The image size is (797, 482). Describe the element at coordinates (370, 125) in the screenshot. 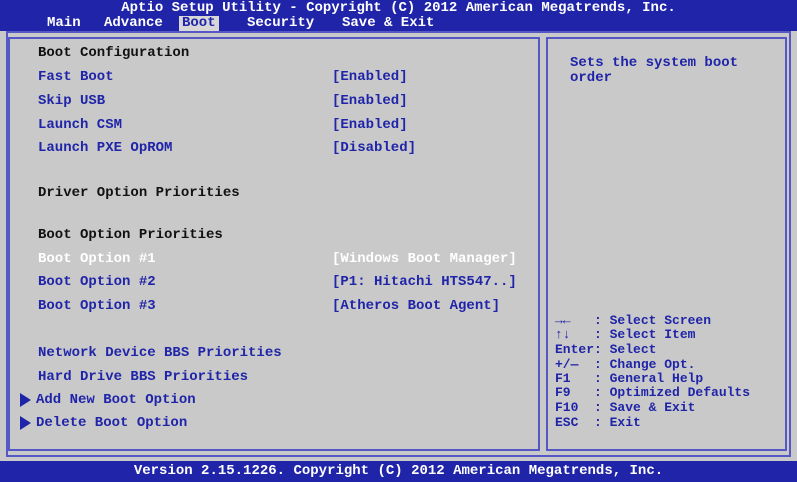

I see `launch-csm-value: [Enabled]` at that location.